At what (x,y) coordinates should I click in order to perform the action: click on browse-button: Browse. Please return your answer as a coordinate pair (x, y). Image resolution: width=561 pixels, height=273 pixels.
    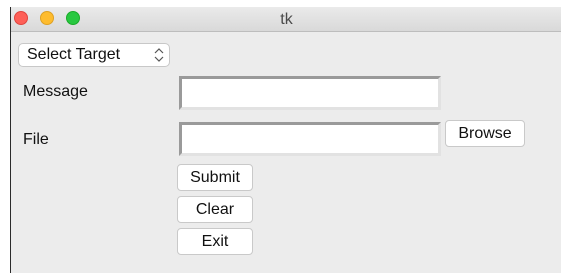
    Looking at the image, I should click on (485, 133).